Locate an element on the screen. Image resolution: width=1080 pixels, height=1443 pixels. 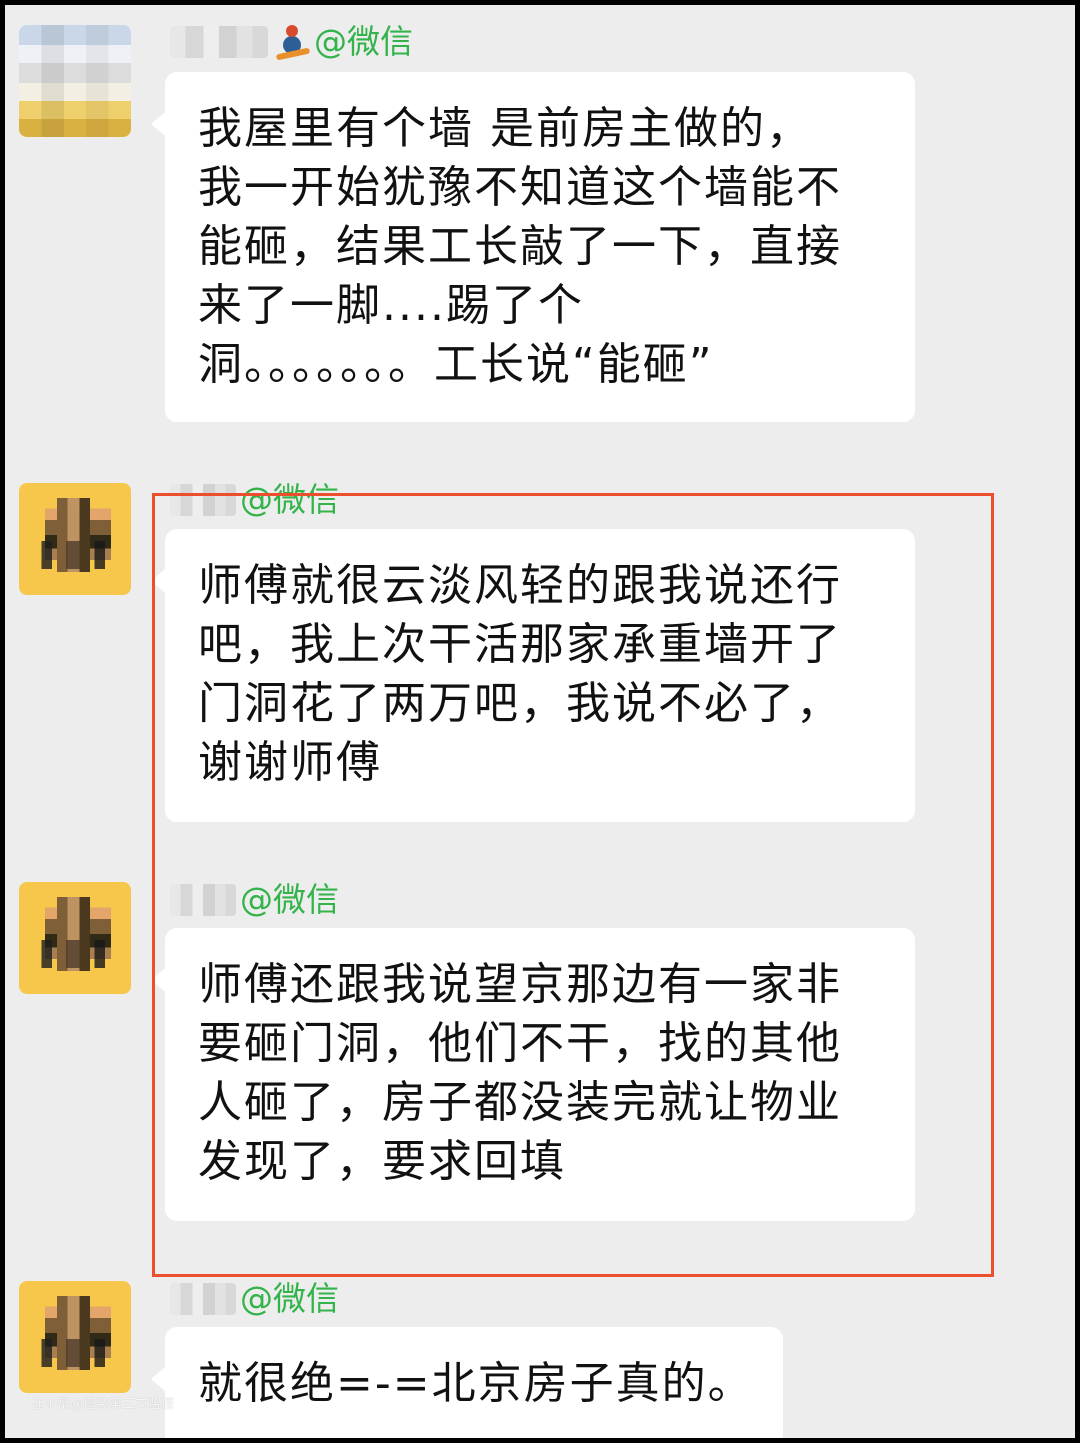
message-line: 我一开始犹豫不知道这个墙能不 is located at coordinates (520, 187).